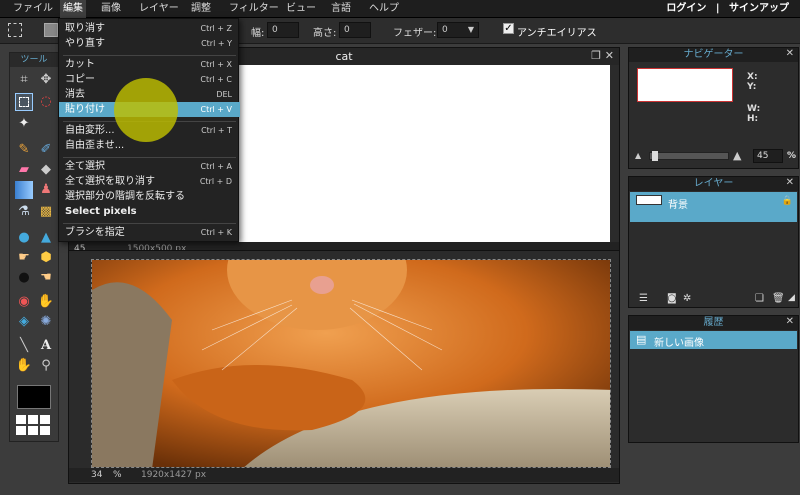 This screenshot has width=800, height=495. What do you see at coordinates (24, 170) in the screenshot?
I see `eraser-icon: ▰` at bounding box center [24, 170].